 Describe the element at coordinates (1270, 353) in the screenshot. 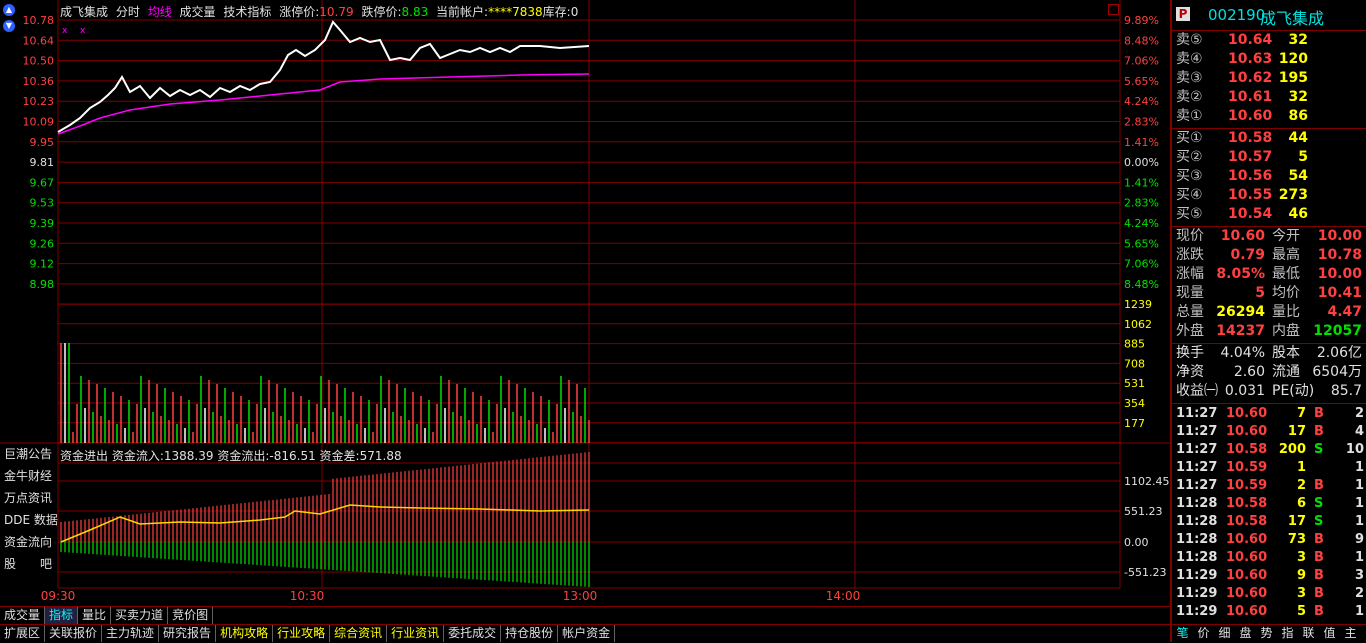

I see `stat-row: 换手 4.04% 股本 2.06亿` at that location.